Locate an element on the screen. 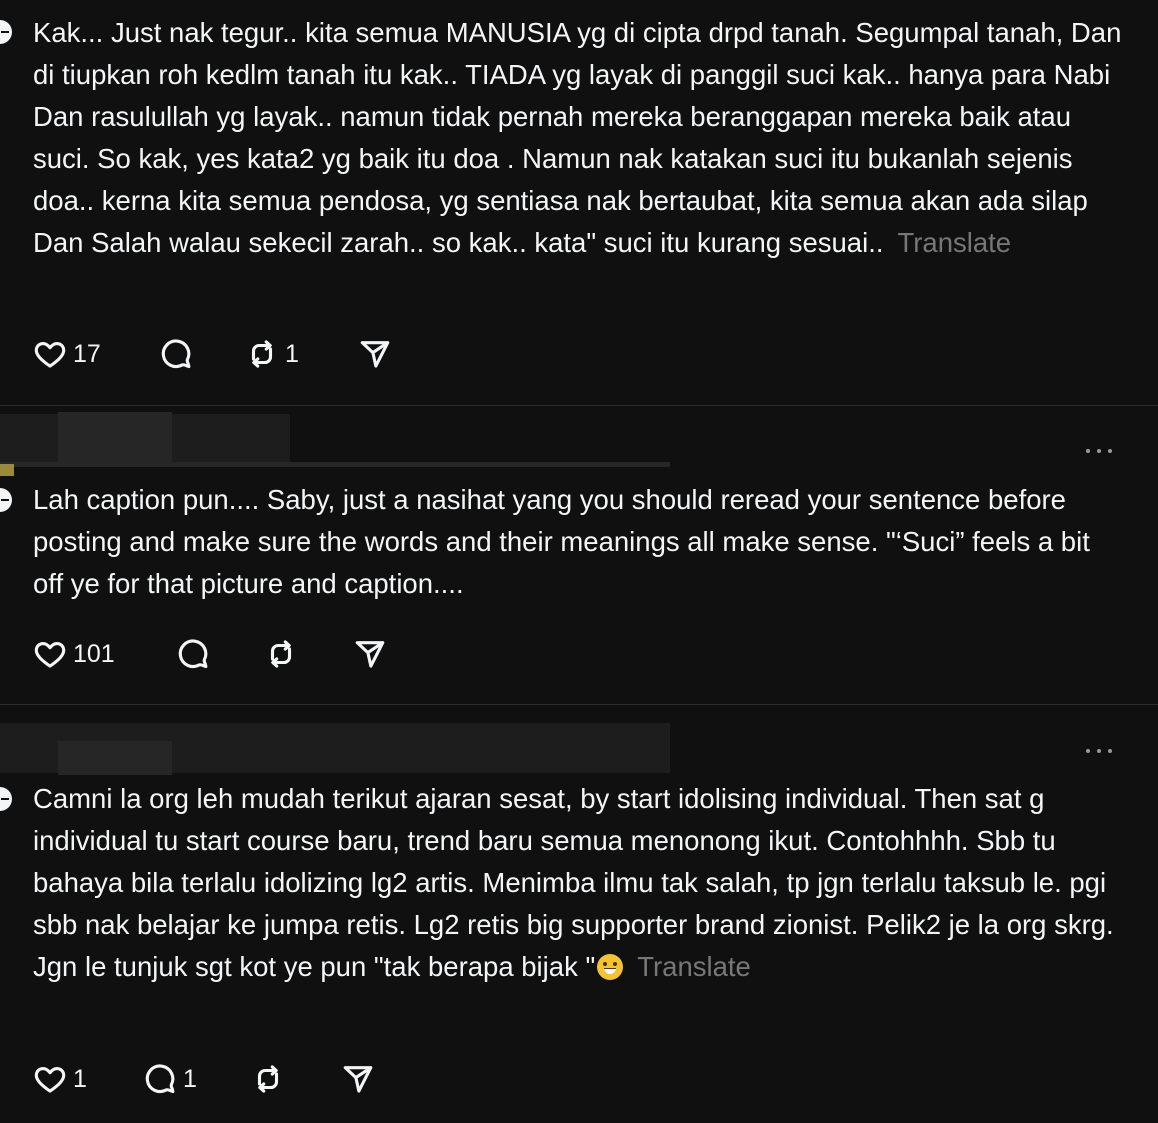 The height and width of the screenshot is (1123, 1158). like-count: 17 is located at coordinates (87, 353).